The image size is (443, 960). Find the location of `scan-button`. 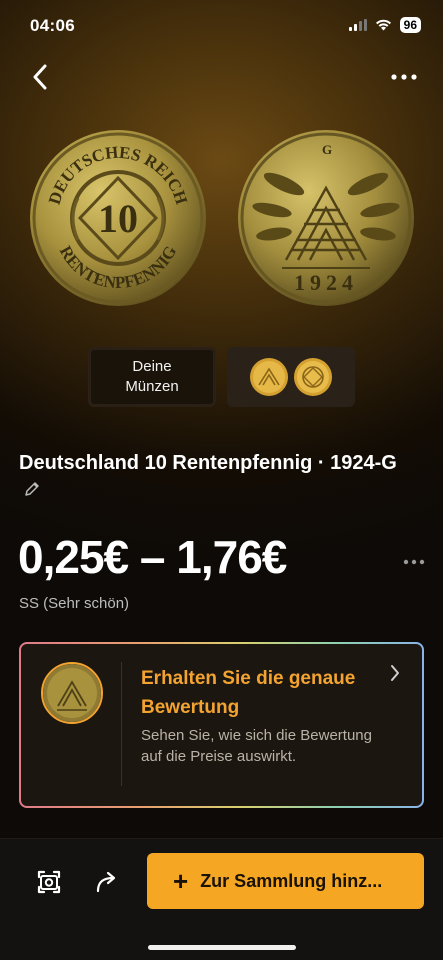

scan-button is located at coordinates (49, 882).